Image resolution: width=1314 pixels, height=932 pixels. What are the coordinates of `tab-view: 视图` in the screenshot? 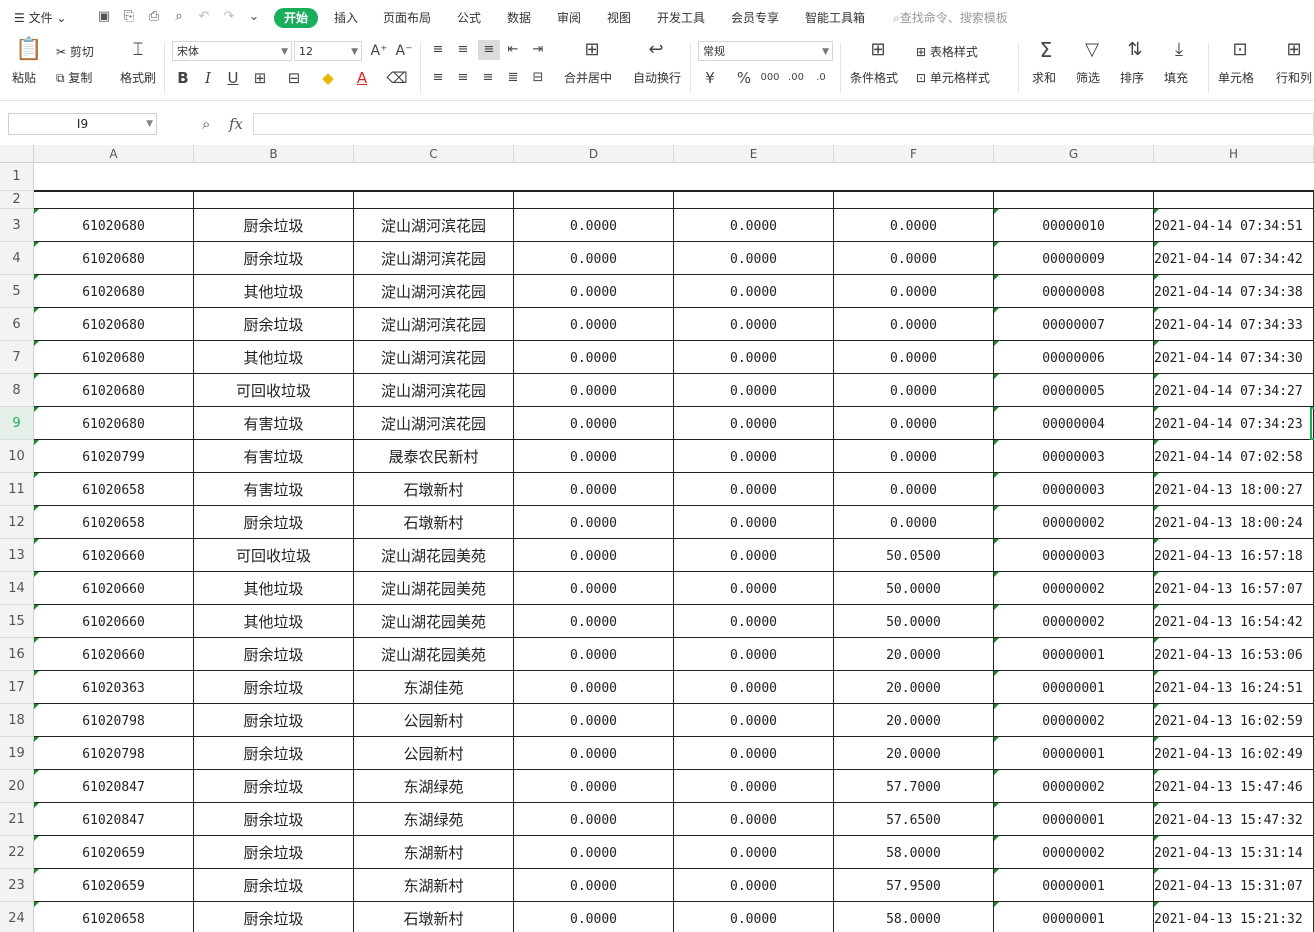 It's located at (619, 18).